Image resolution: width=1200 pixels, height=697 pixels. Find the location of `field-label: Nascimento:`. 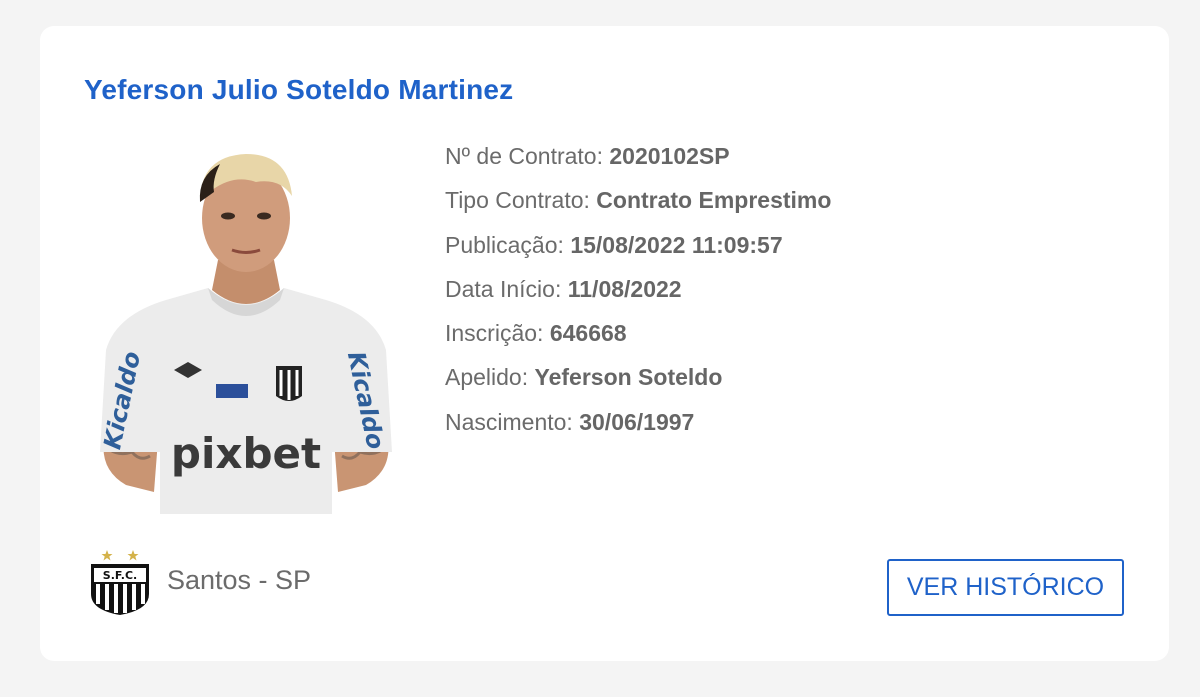

field-label: Nascimento: is located at coordinates (509, 421).